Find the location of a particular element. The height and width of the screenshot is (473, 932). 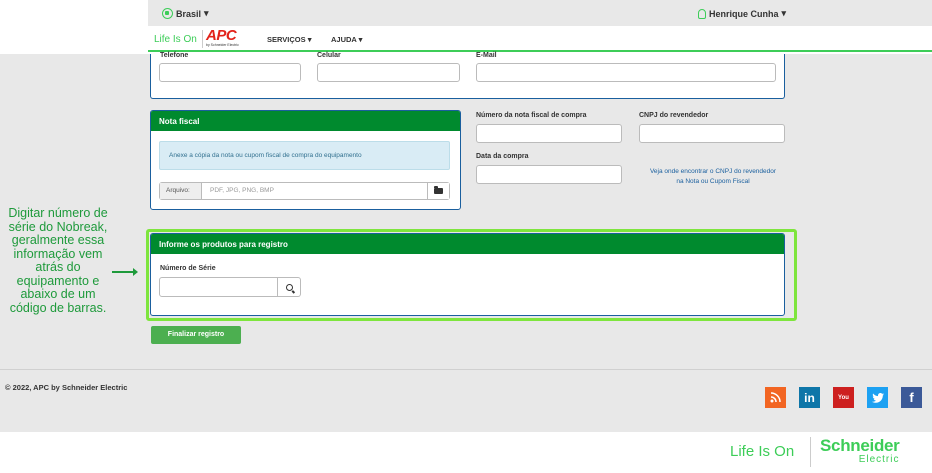

purchase-date-input is located at coordinates (549, 174).